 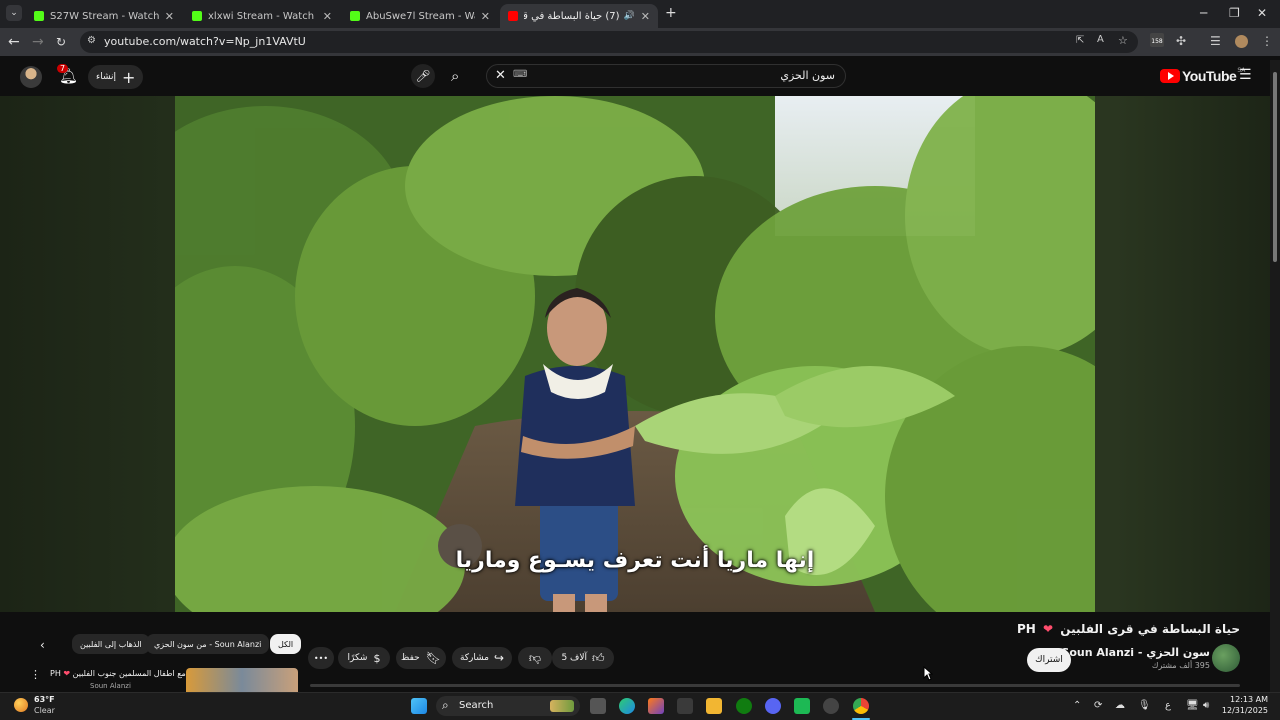 I want to click on maximize-icon: ❐, so click(x=1234, y=13).